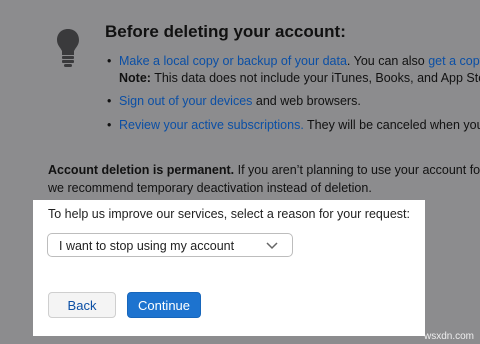 Image resolution: width=480 pixels, height=344 pixels. I want to click on watermark: wsxdn.com, so click(448, 336).